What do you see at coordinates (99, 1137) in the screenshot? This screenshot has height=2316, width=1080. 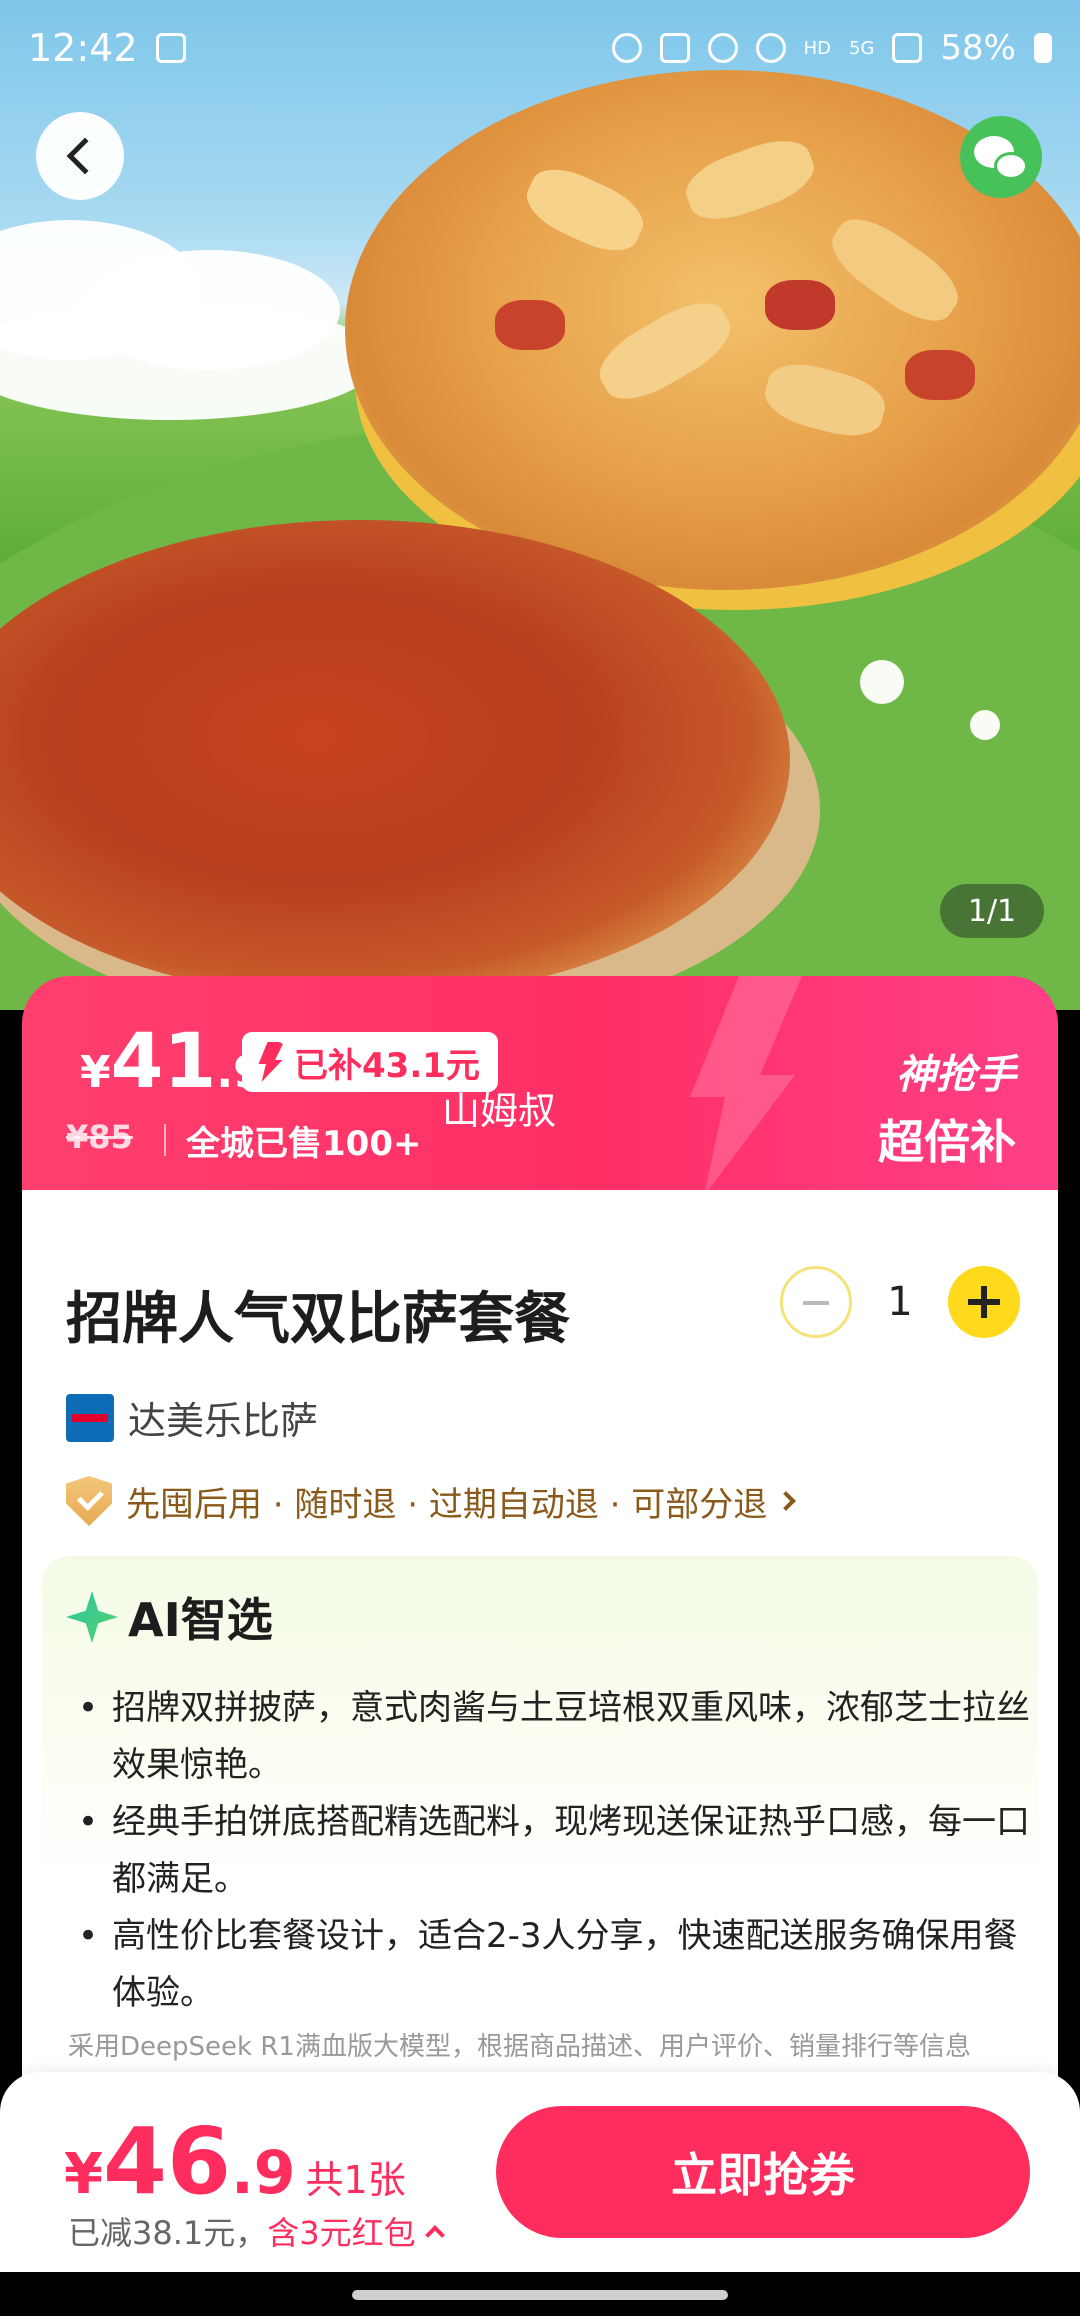 I see `original-price: ¥85` at bounding box center [99, 1137].